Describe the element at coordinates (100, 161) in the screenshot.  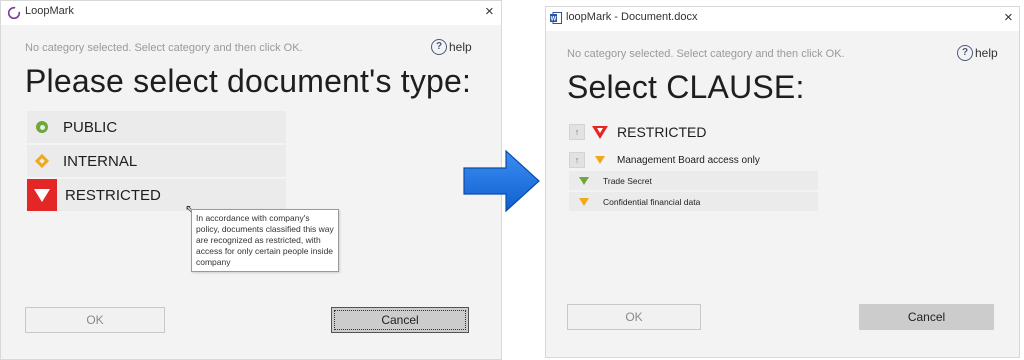
I see `option-label: INTERNAL` at that location.